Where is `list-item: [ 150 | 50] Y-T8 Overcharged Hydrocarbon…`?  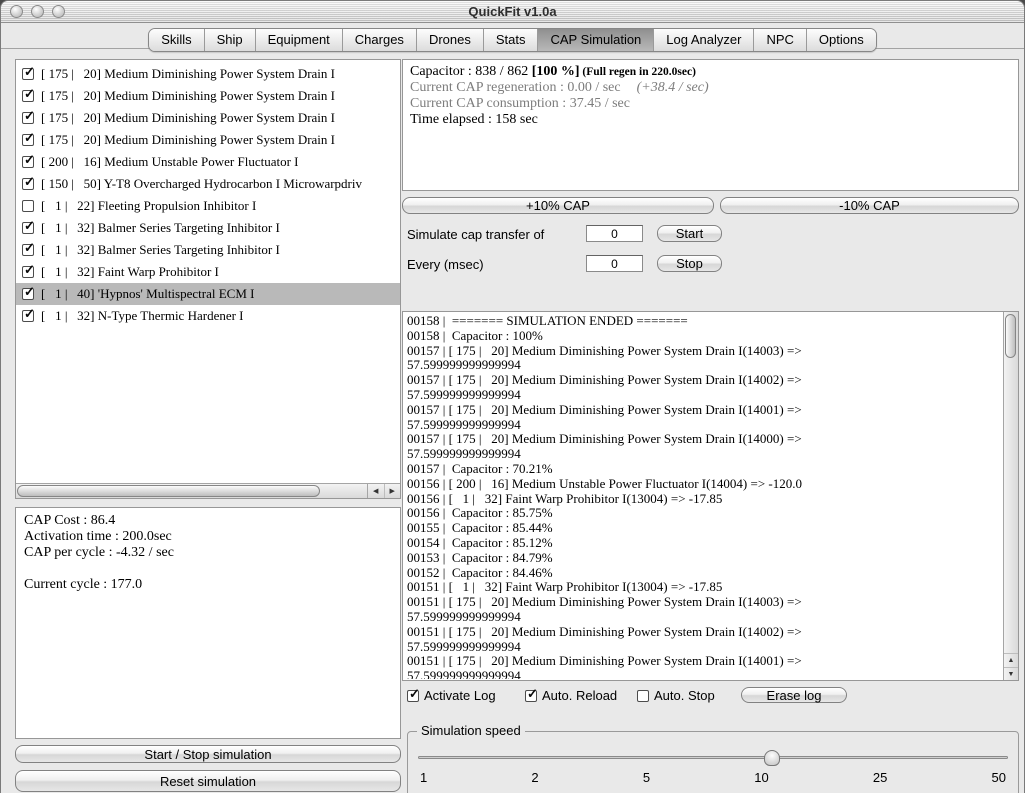
list-item: [ 150 | 50] Y-T8 Overcharged Hydrocarbon… is located at coordinates (208, 184).